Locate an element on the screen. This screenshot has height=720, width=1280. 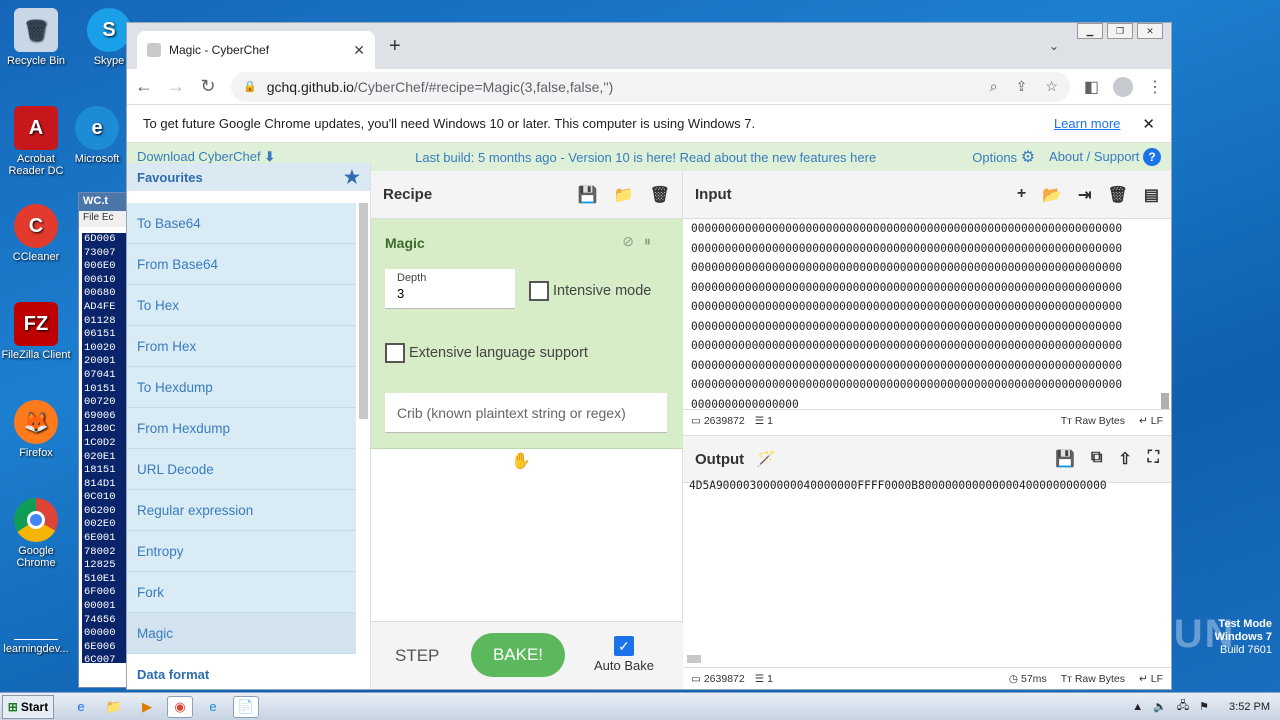
data-format-category: Data format is located at coordinates (248, 671).